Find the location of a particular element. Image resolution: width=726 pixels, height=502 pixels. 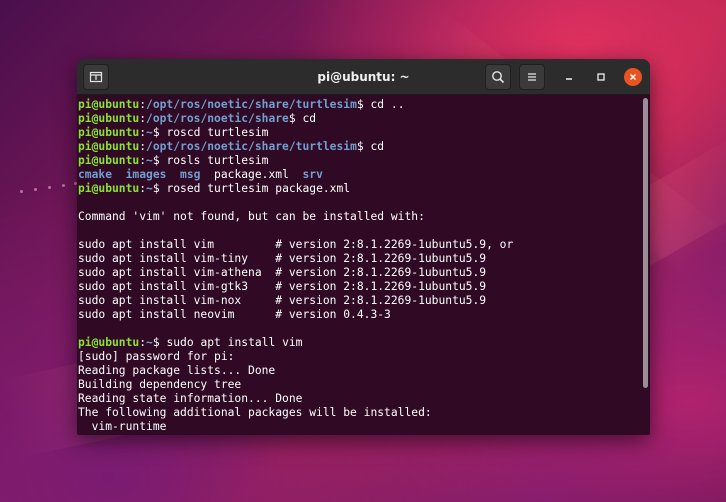

output-text: Reading state information... Done is located at coordinates (190, 398).